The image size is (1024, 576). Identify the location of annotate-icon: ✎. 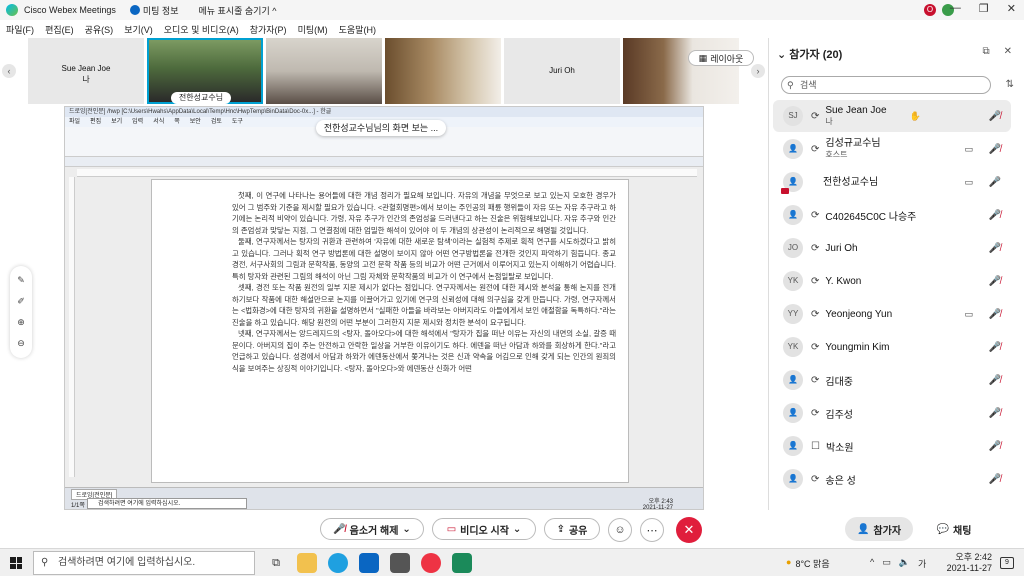
(21, 280).